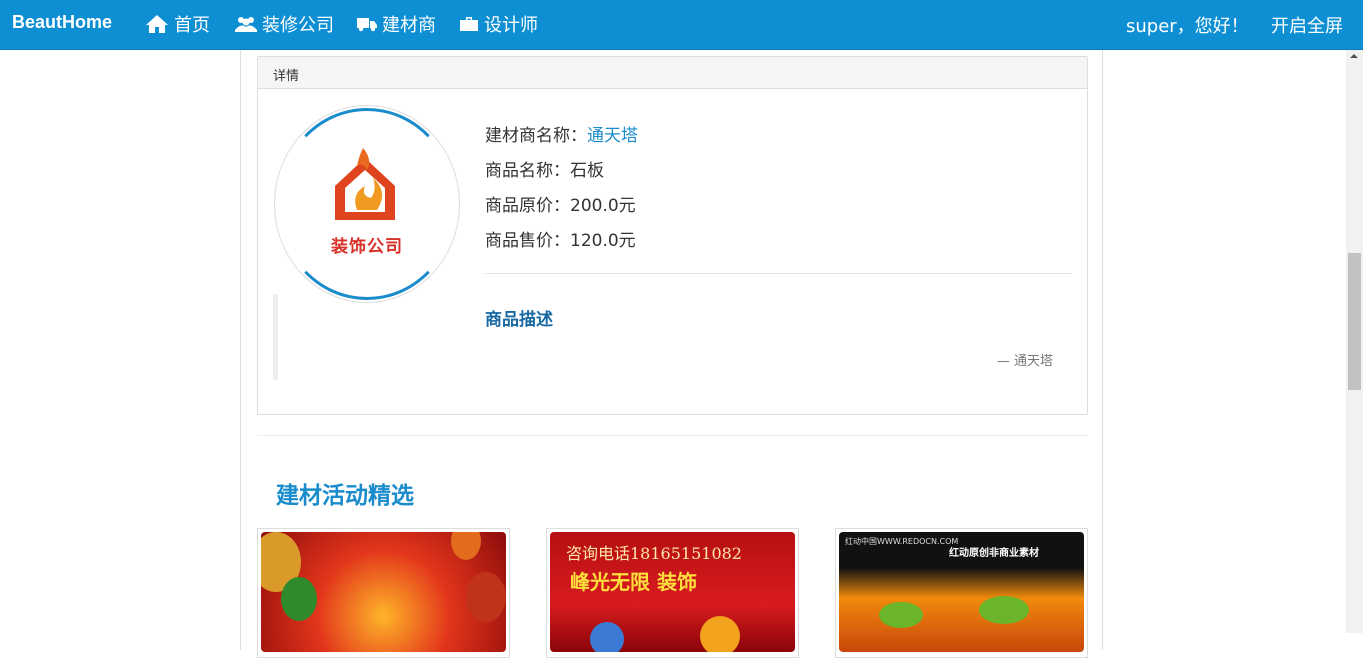  What do you see at coordinates (365, 184) in the screenshot?
I see `house-flame-icon` at bounding box center [365, 184].